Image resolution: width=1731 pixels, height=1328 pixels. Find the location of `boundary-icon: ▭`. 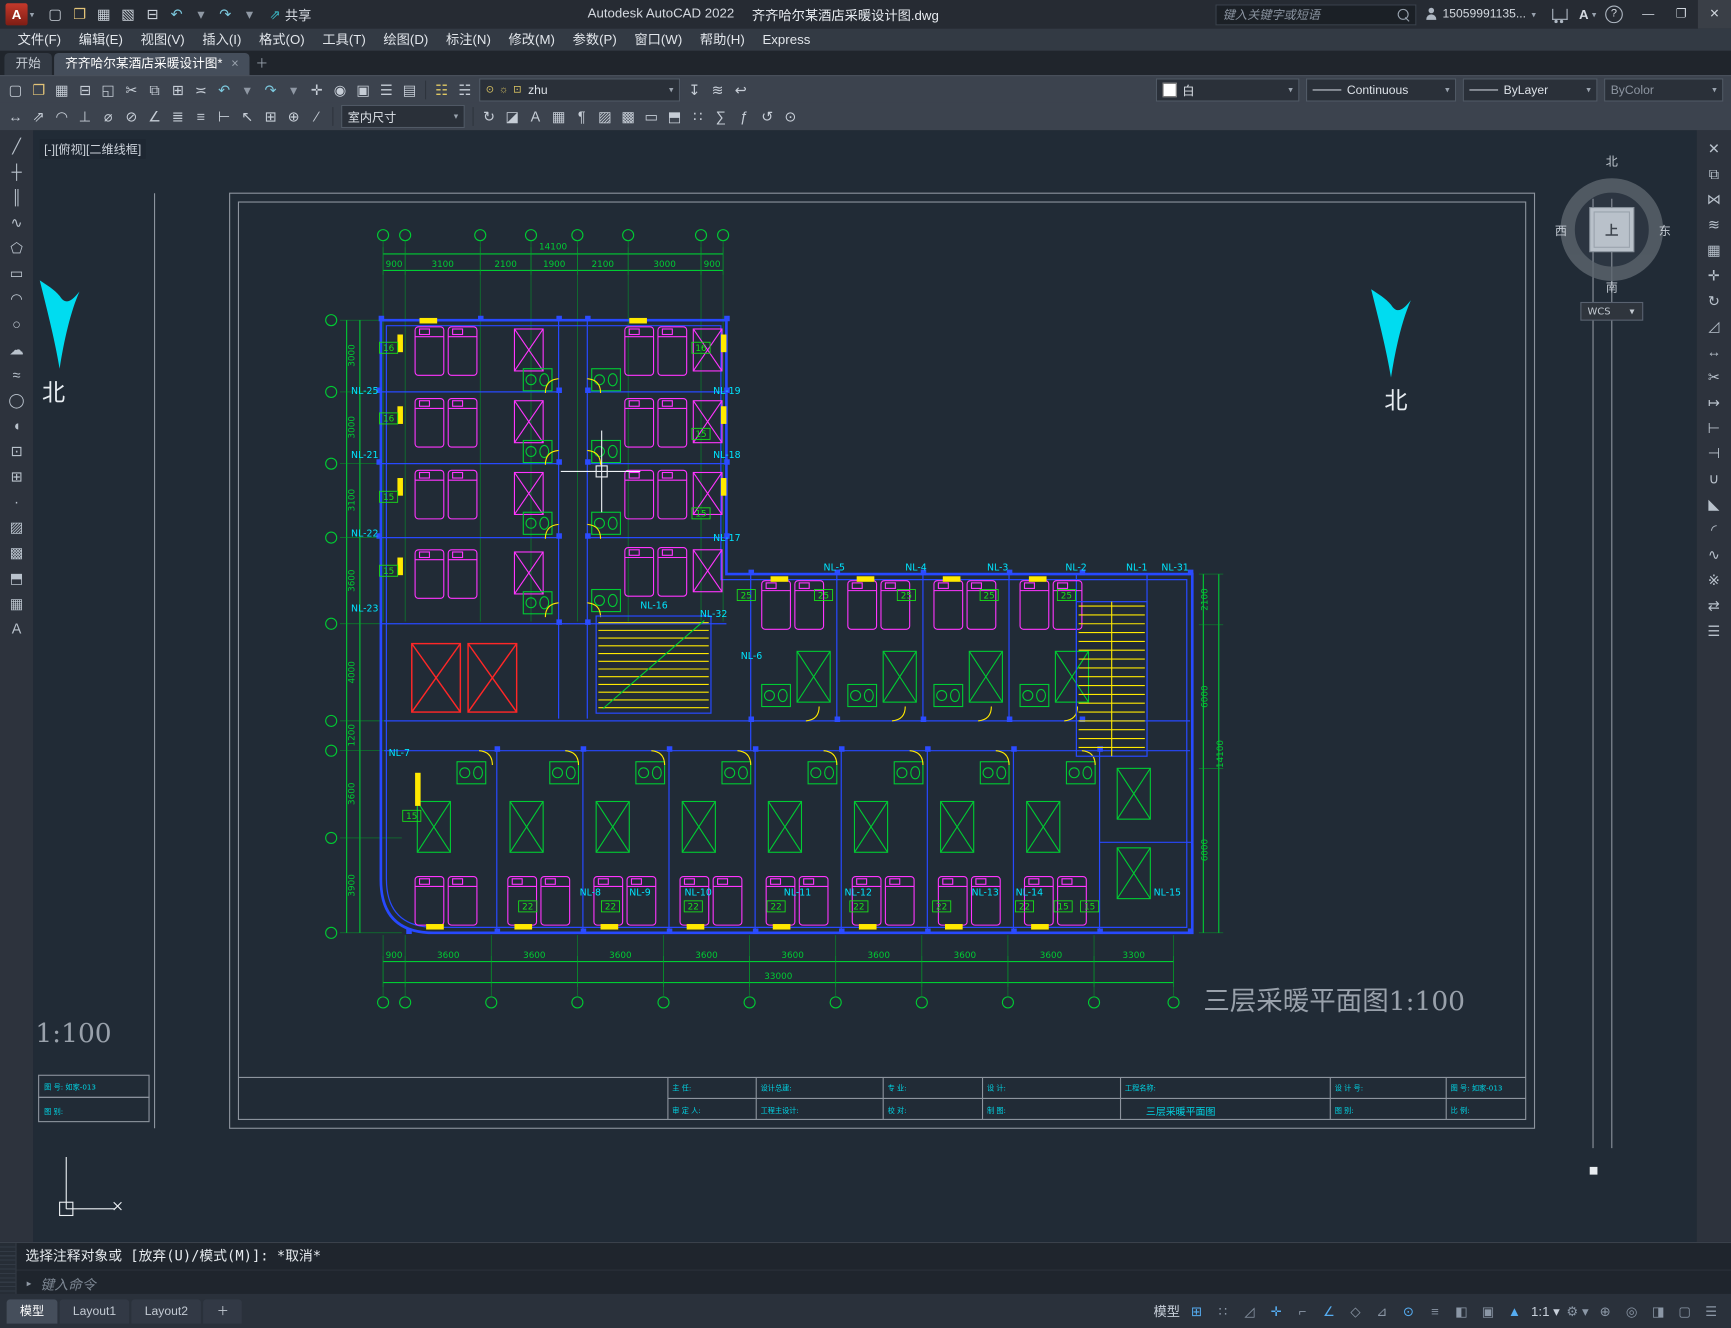

boundary-icon: ▭ is located at coordinates (651, 116).